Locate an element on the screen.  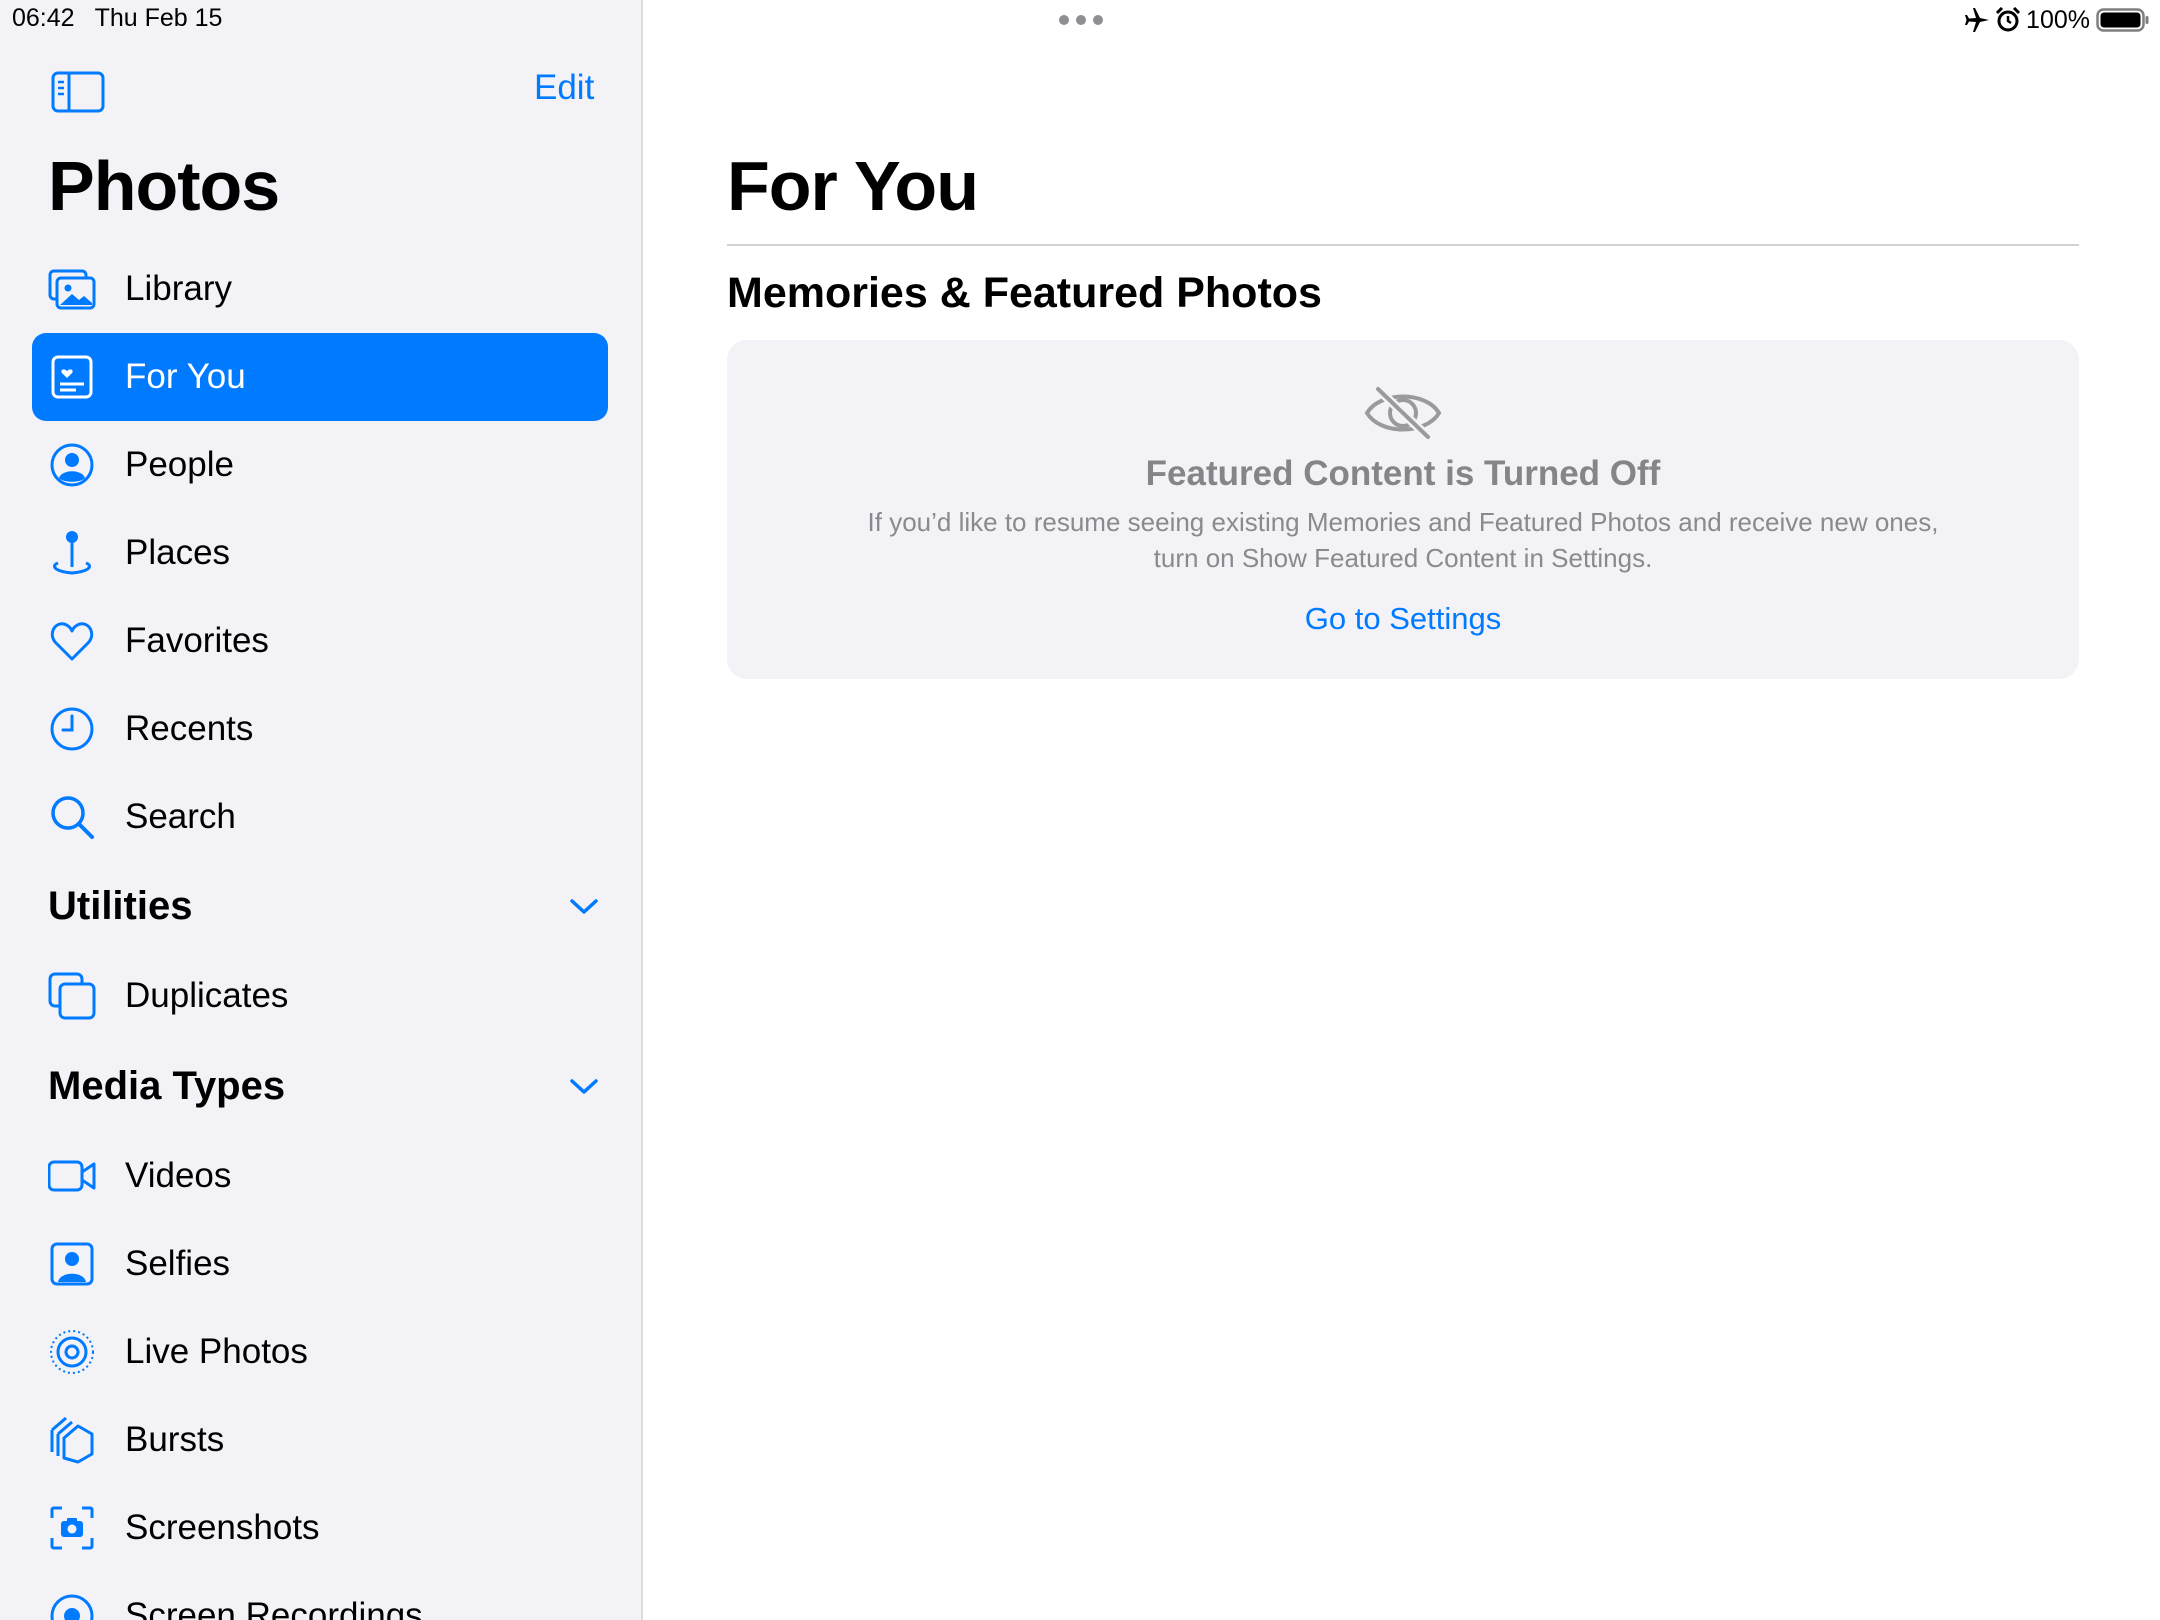
sidebar-item-label: For You is located at coordinates (185, 376).